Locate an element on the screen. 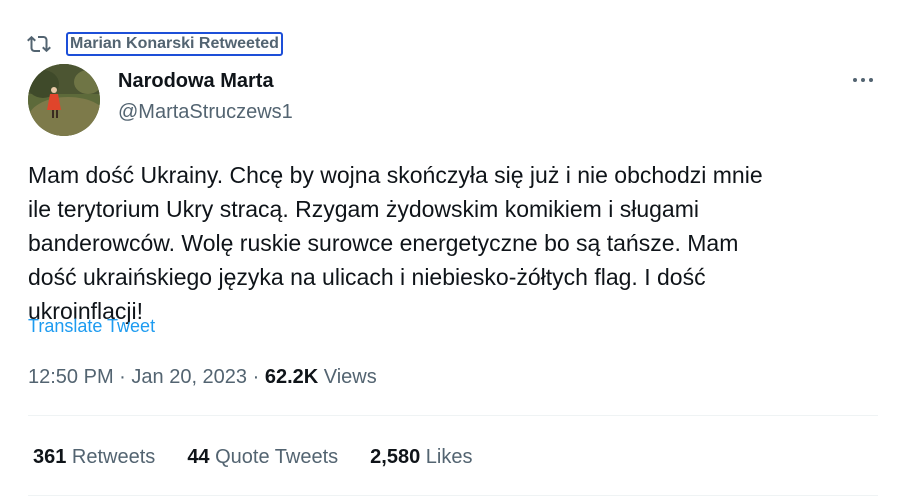  retweeter-link: Marian Konarski Retweeted is located at coordinates (174, 44).